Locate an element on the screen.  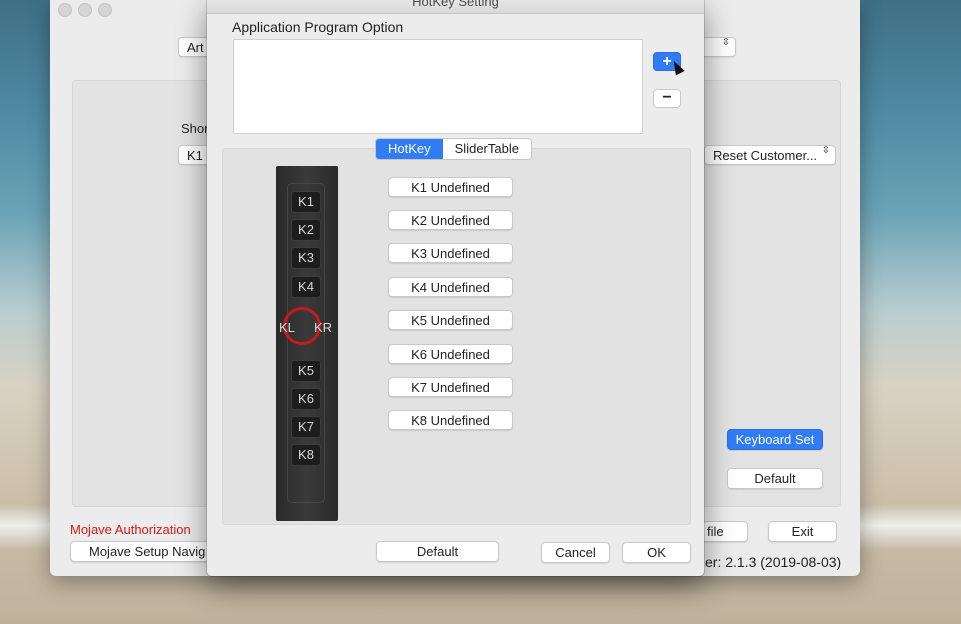
mouse-pointer-icon is located at coordinates (677, 67).